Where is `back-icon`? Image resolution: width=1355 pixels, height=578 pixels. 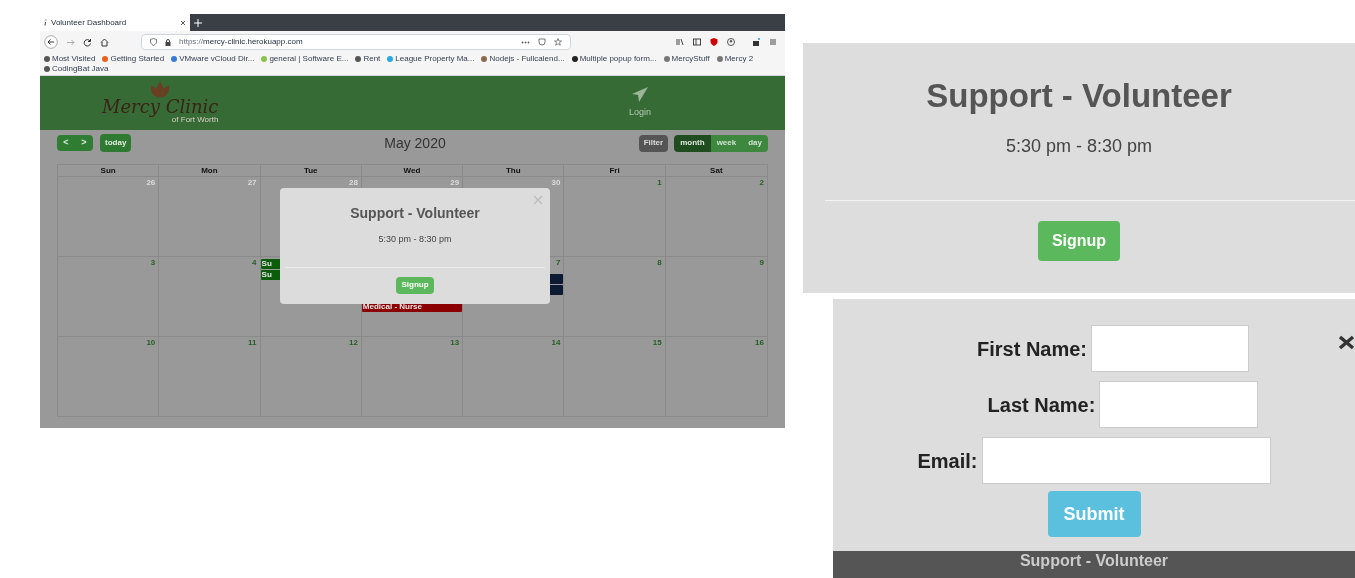
back-icon is located at coordinates (51, 42).